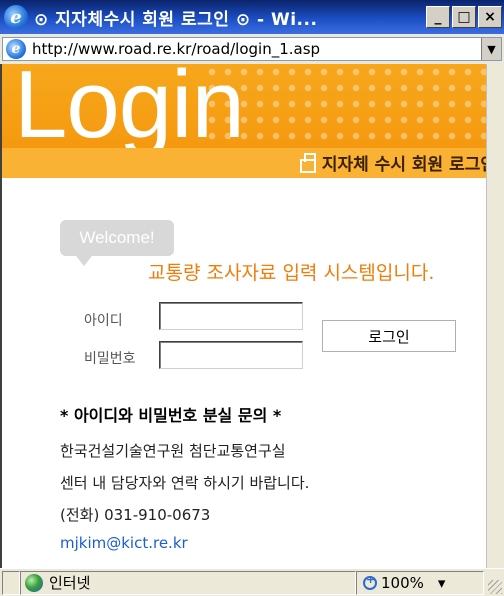  I want to click on zoom-dropdown-icon: ▾, so click(442, 583).